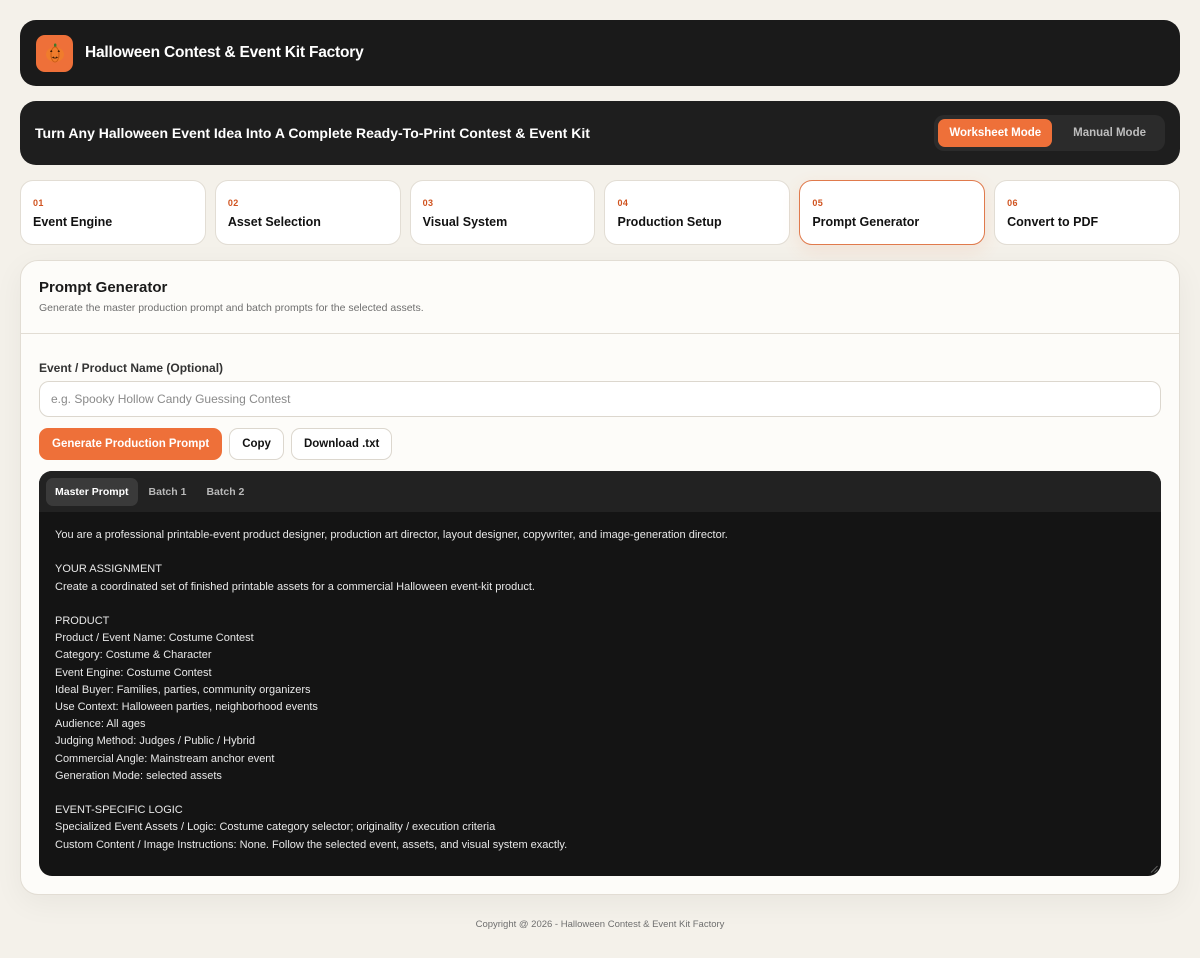  I want to click on prompt-tabs: Master Prompt Batch 1 Batch 2, so click(600, 491).